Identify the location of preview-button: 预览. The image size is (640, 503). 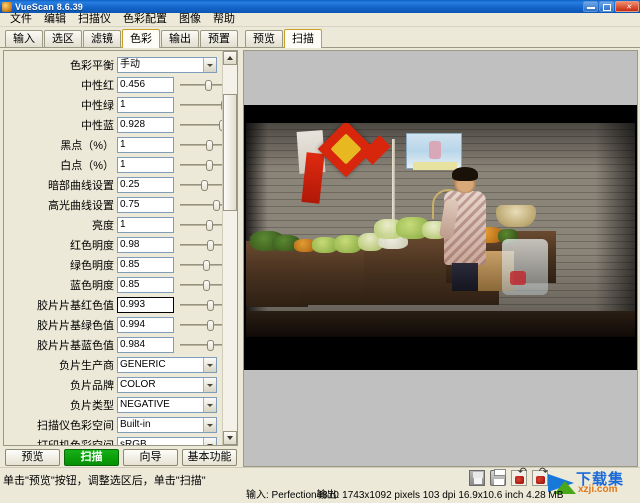
(32, 457).